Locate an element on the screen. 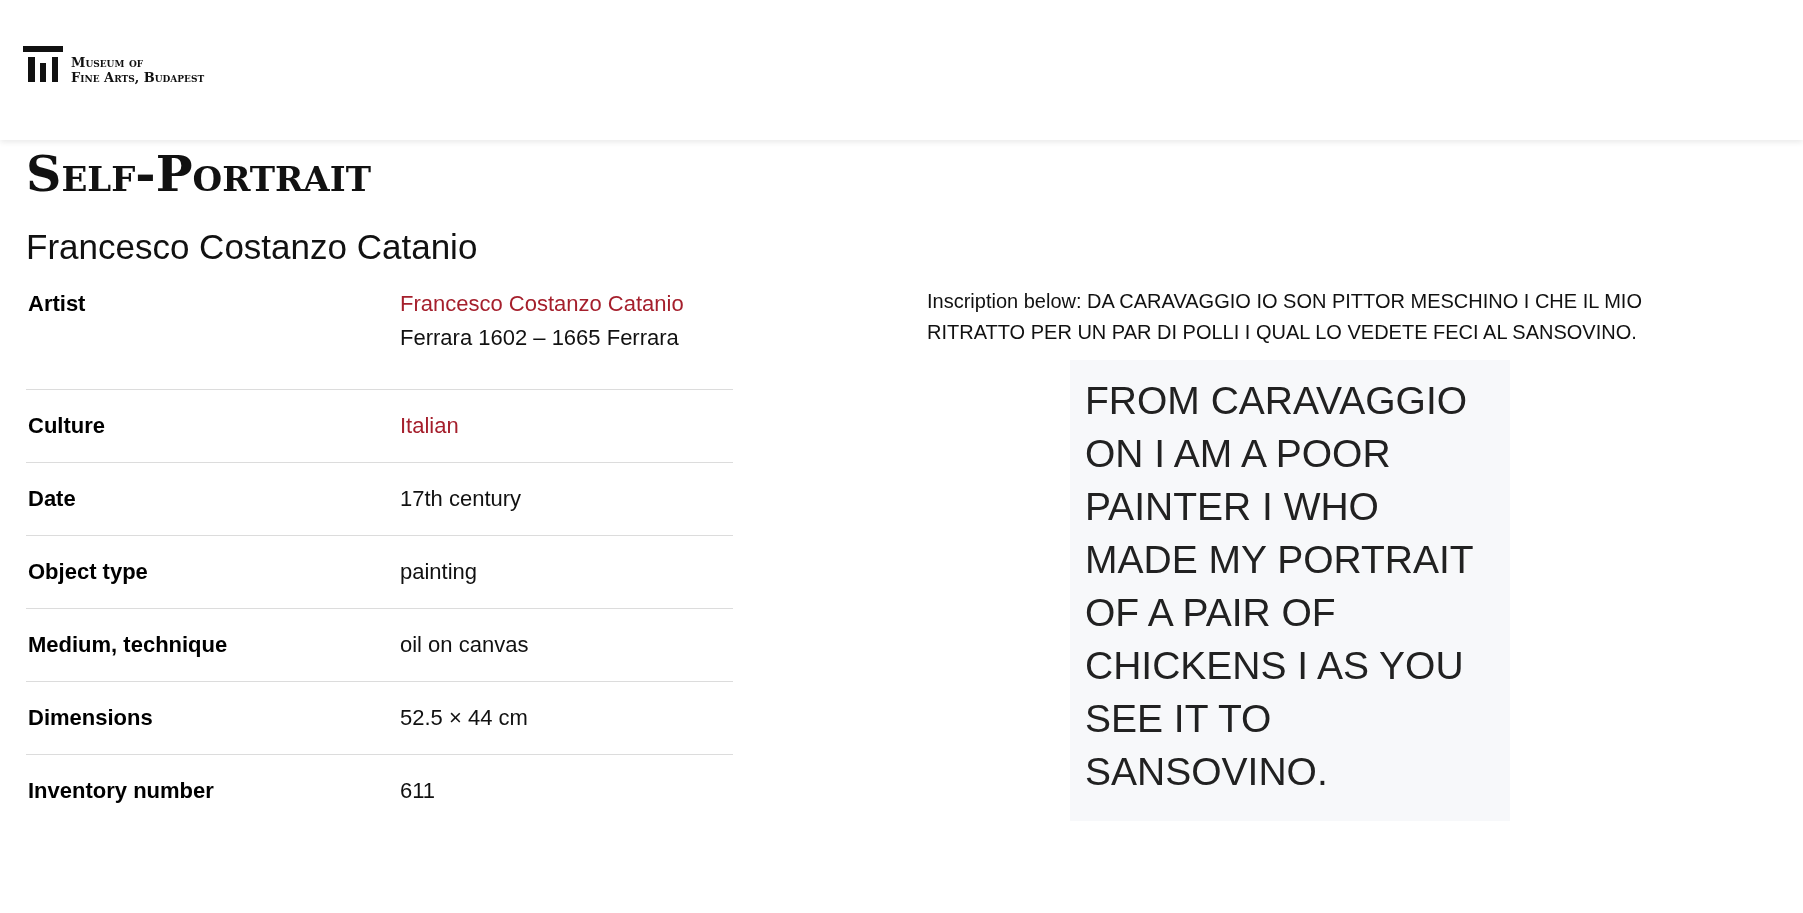 This screenshot has width=1803, height=913. detail-label: Dimensions is located at coordinates (90, 718).